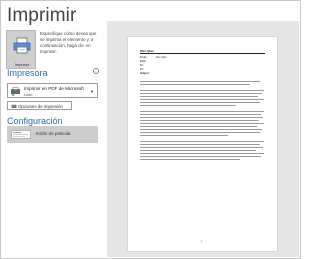 The height and width of the screenshot is (259, 320). What do you see at coordinates (202, 53) in the screenshot?
I see `preview-header-divider` at bounding box center [202, 53].